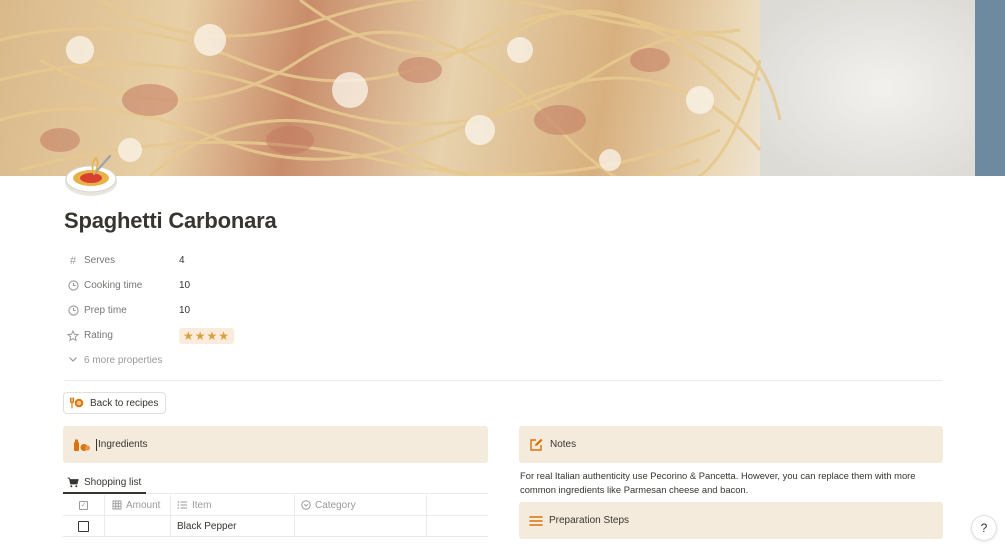  I want to click on table-header: ✓ Amount Item Category, so click(275, 505).